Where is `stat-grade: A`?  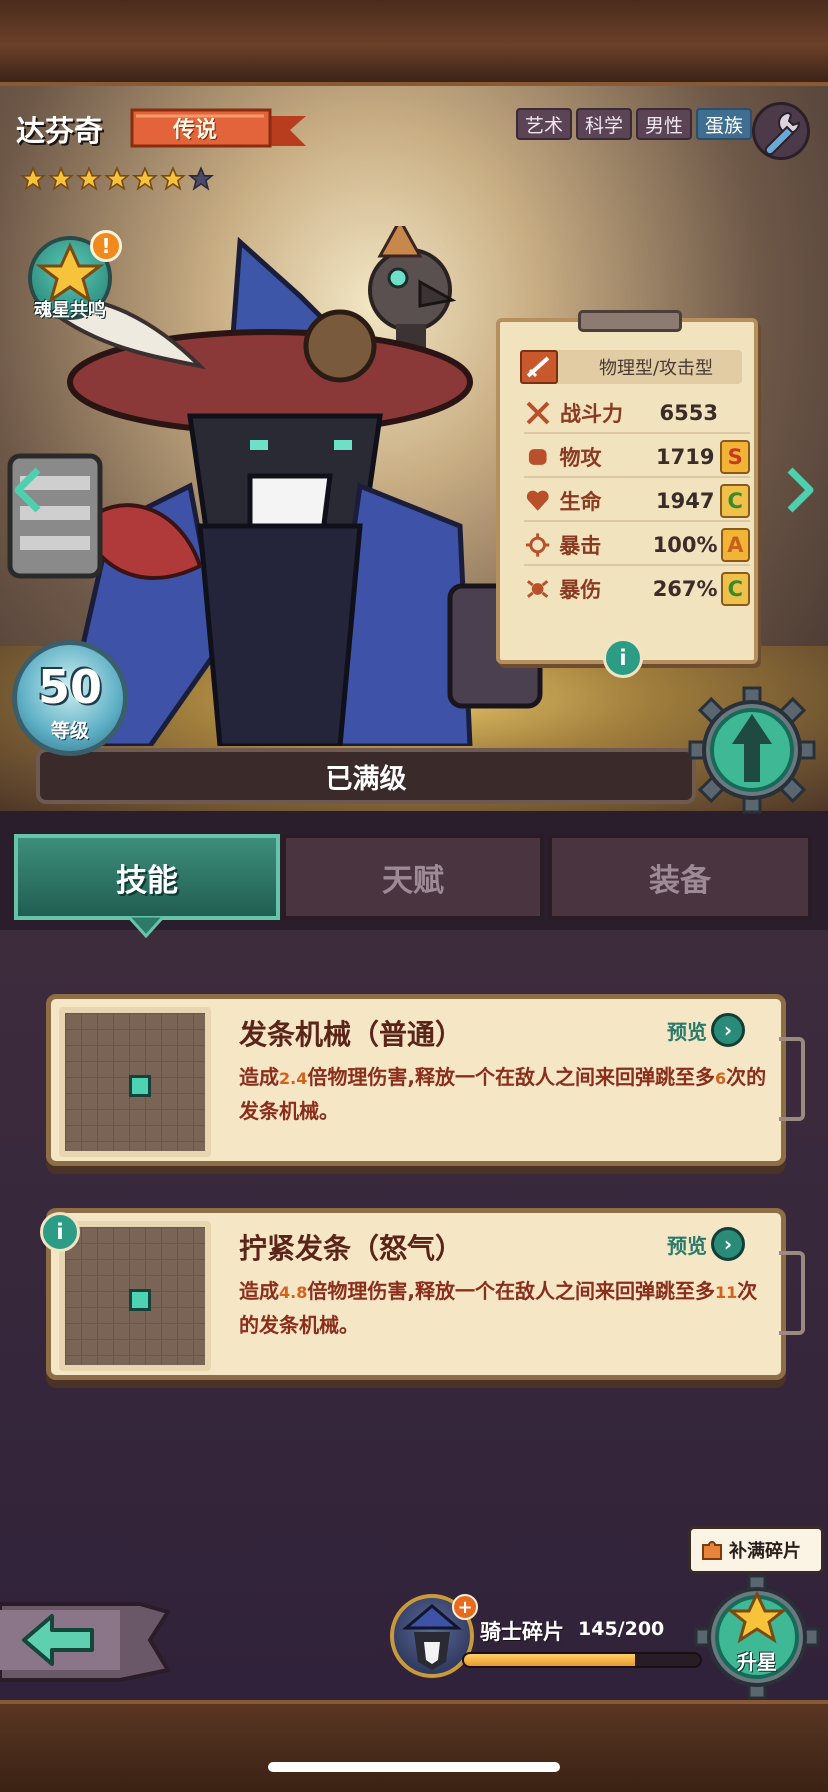
stat-grade: A is located at coordinates (735, 545).